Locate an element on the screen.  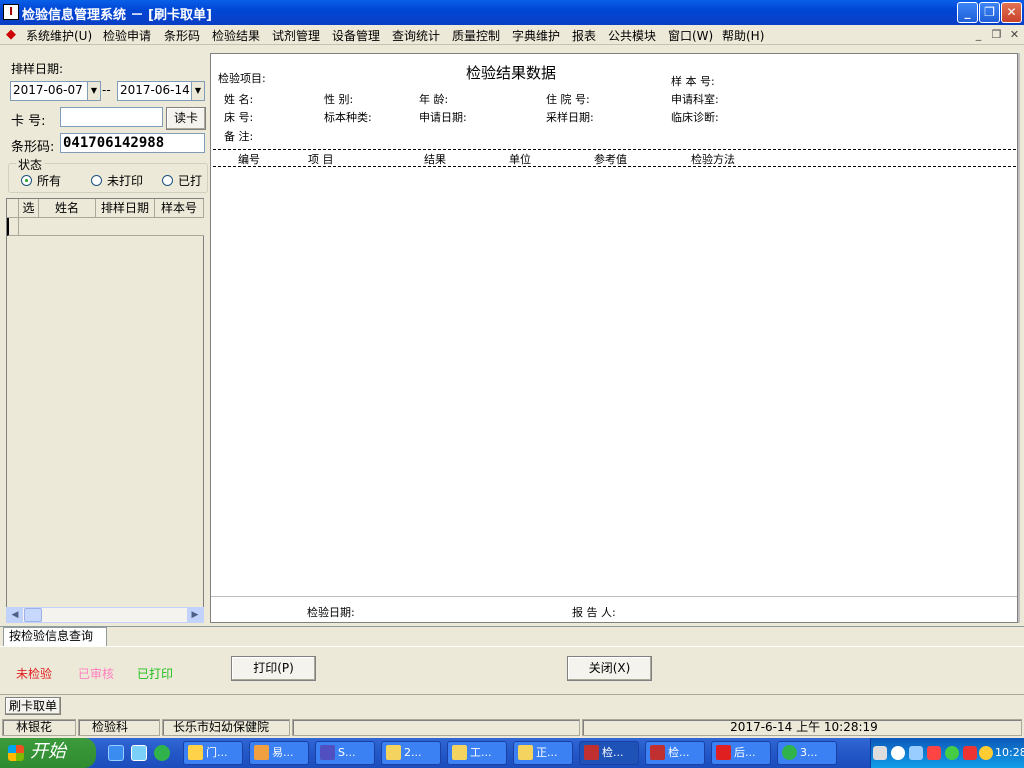
minimize-button: _ is located at coordinates (967, 12).